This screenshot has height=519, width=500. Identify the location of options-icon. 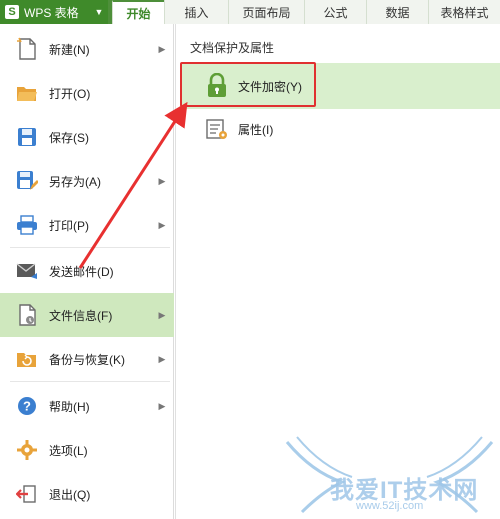
(27, 450).